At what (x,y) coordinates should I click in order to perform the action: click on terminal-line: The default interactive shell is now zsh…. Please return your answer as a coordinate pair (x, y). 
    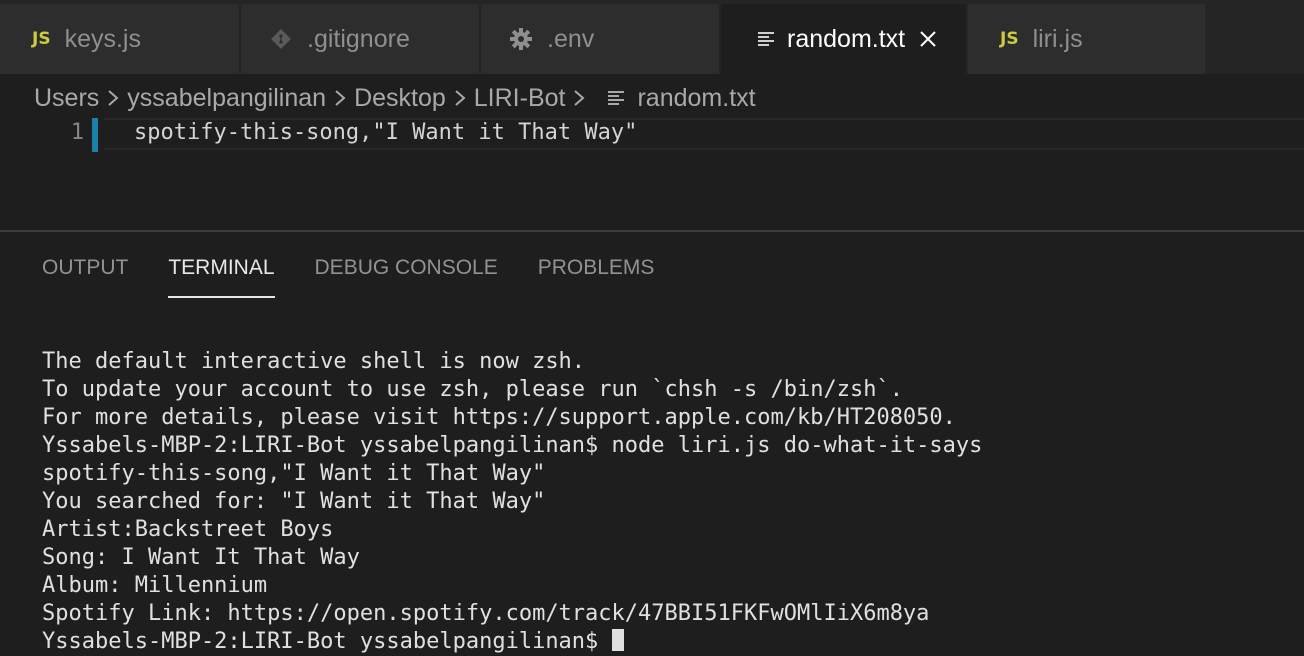
    Looking at the image, I should click on (314, 361).